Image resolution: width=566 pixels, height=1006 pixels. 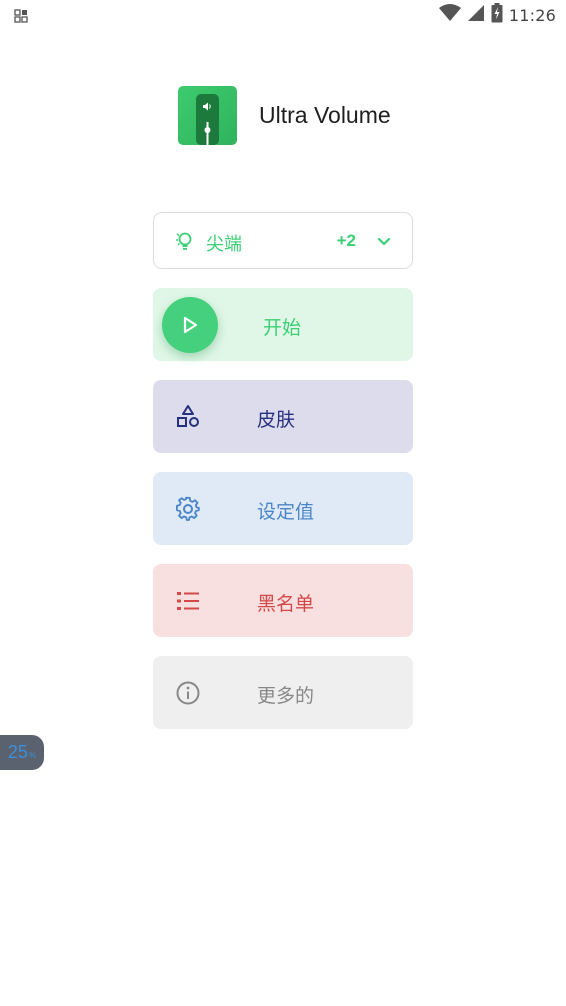 I want to click on volume-slider-logo-icon, so click(x=207, y=115).